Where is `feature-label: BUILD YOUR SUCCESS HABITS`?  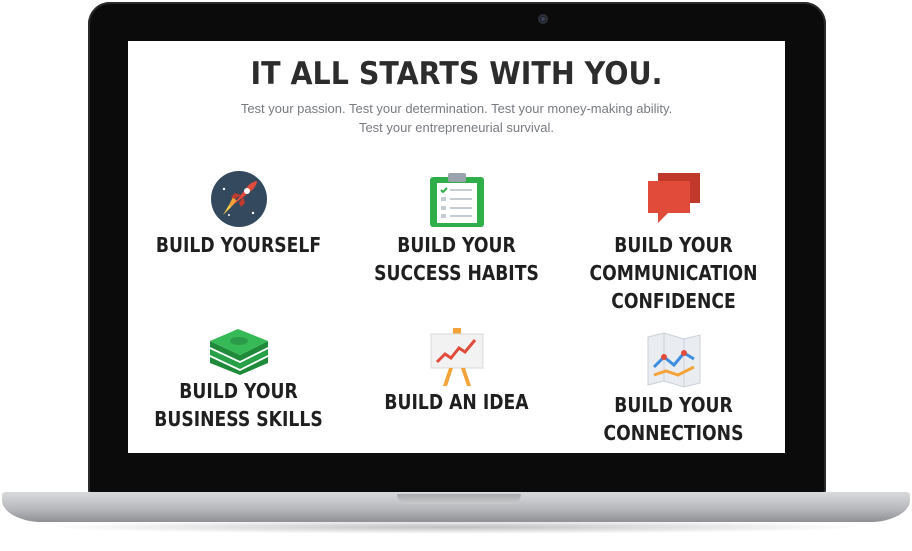
feature-label: BUILD YOUR SUCCESS HABITS is located at coordinates (456, 259).